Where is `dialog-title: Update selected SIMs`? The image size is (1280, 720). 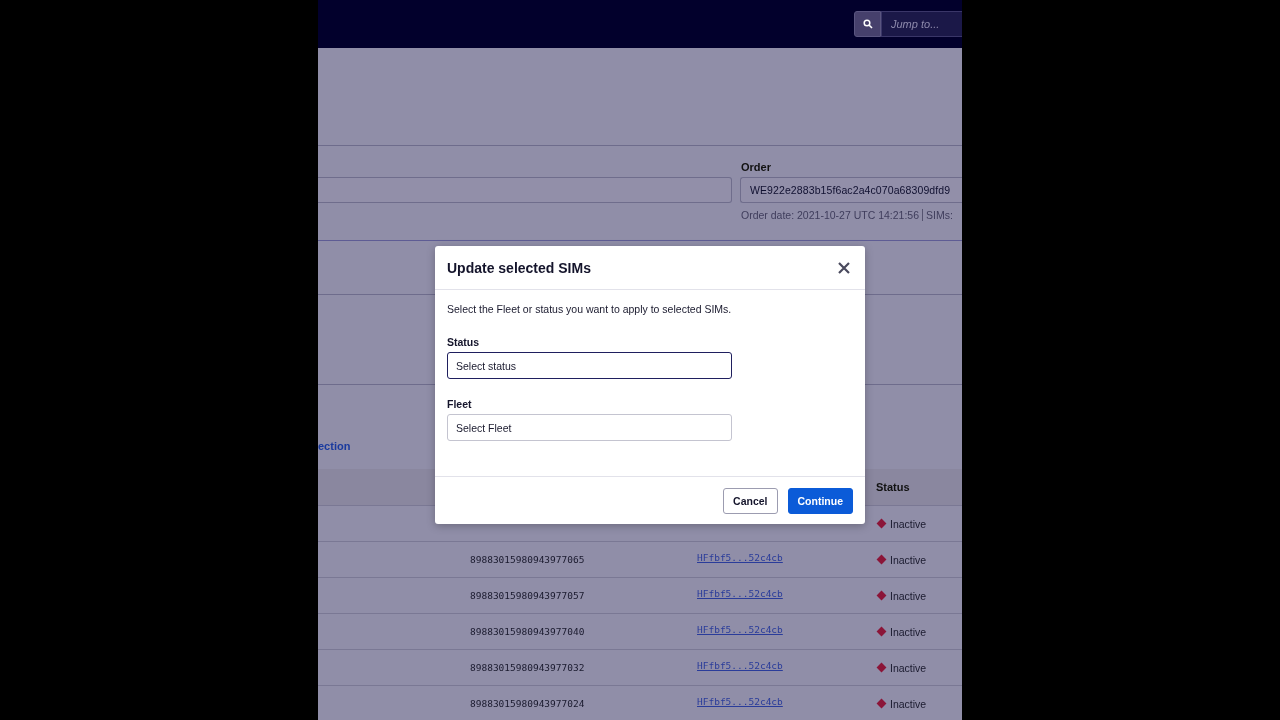
dialog-title: Update selected SIMs is located at coordinates (519, 267).